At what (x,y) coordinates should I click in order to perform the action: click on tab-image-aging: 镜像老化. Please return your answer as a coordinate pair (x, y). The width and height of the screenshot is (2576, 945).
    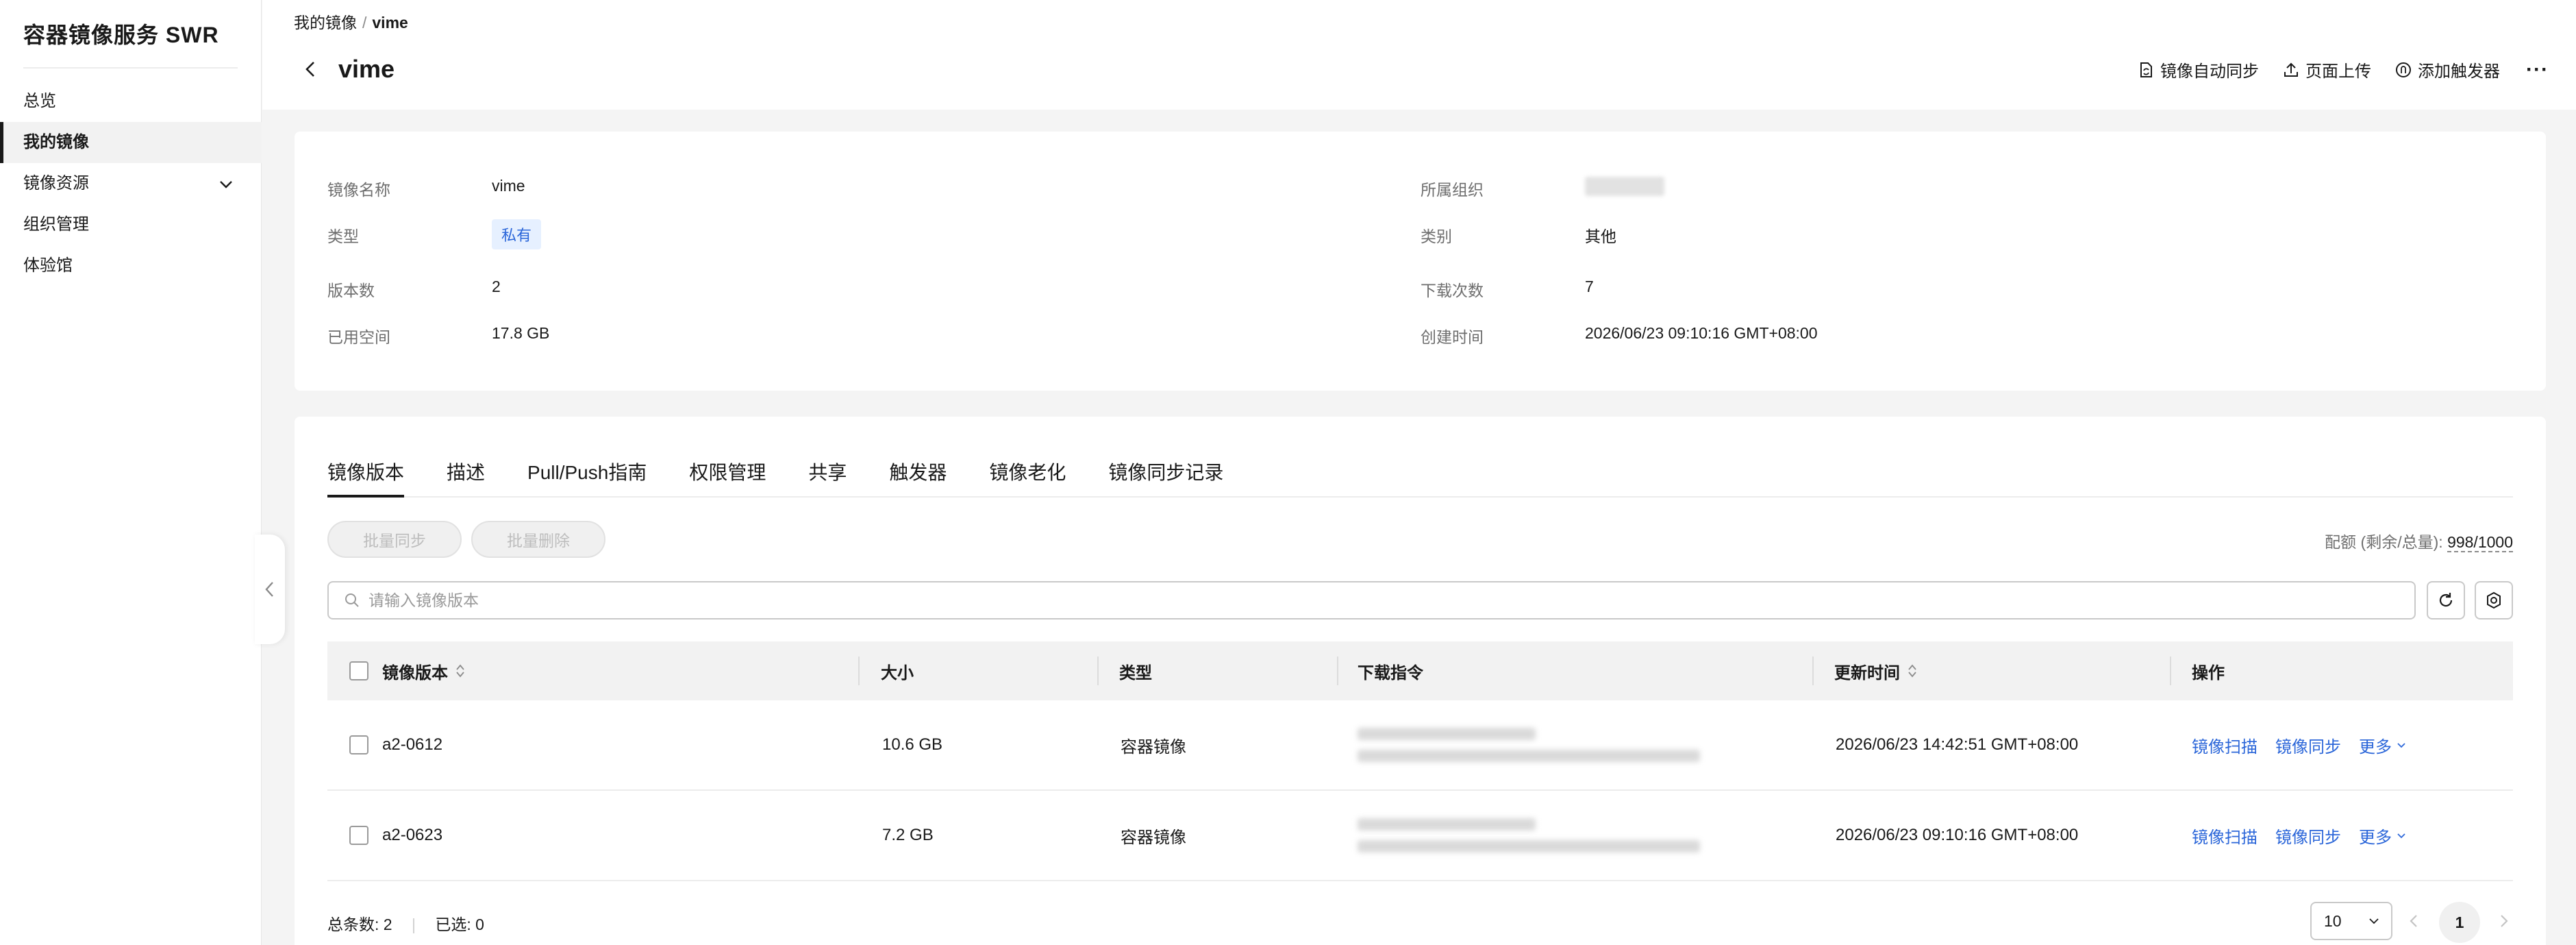
    Looking at the image, I should click on (1027, 474).